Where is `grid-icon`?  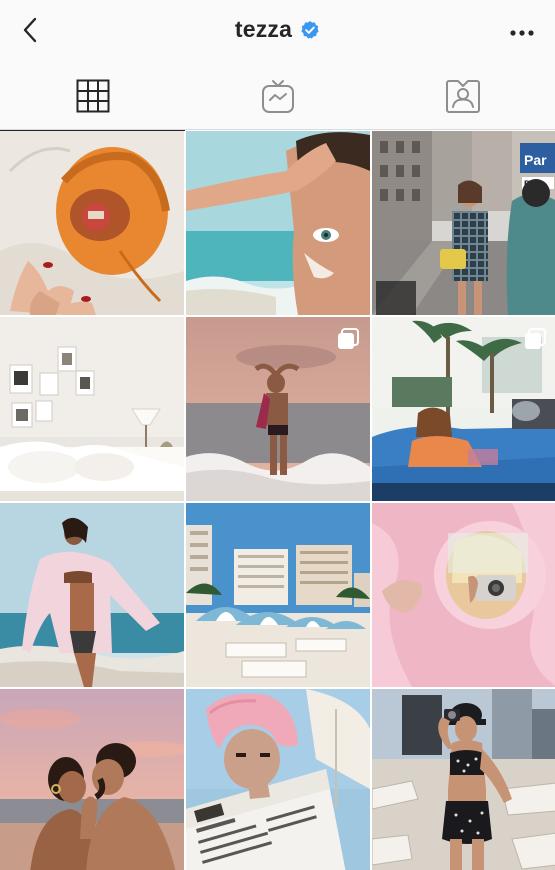
grid-icon is located at coordinates (92, 96).